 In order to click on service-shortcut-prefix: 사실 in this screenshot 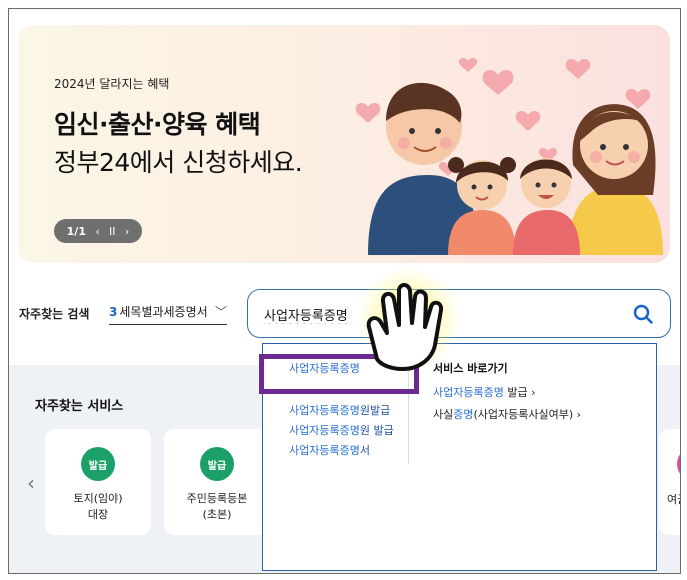, I will do `click(443, 414)`.